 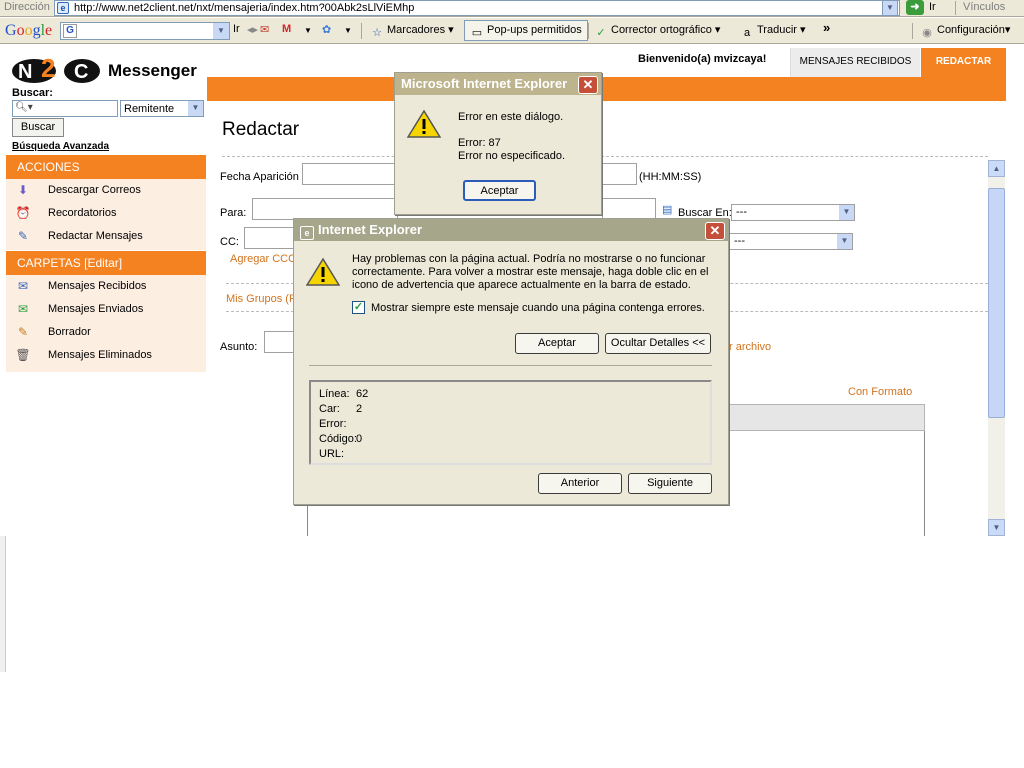 What do you see at coordinates (511, 117) in the screenshot?
I see `dialog-line-1: Error en este diálogo.` at bounding box center [511, 117].